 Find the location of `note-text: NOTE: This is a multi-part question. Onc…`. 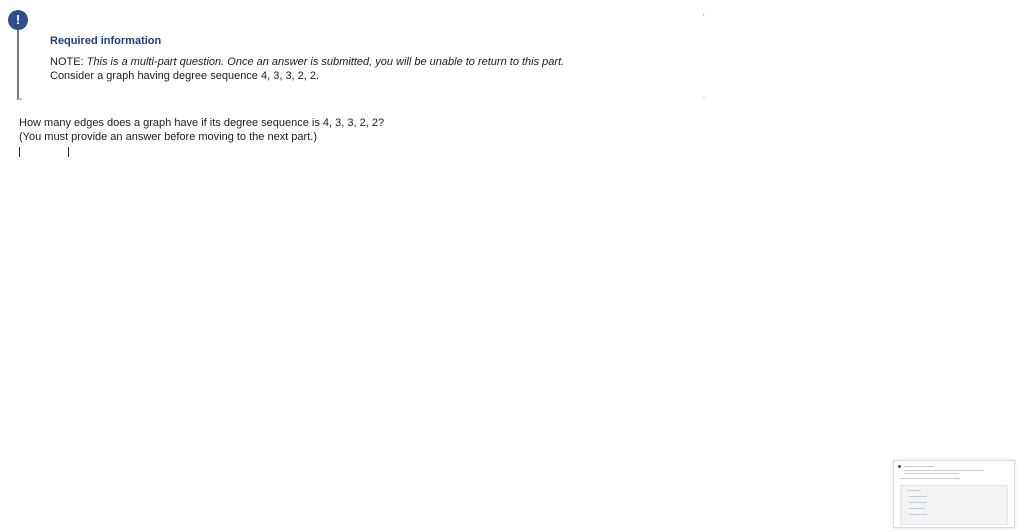

note-text: NOTE: This is a multi-part question. Onc… is located at coordinates (307, 62).